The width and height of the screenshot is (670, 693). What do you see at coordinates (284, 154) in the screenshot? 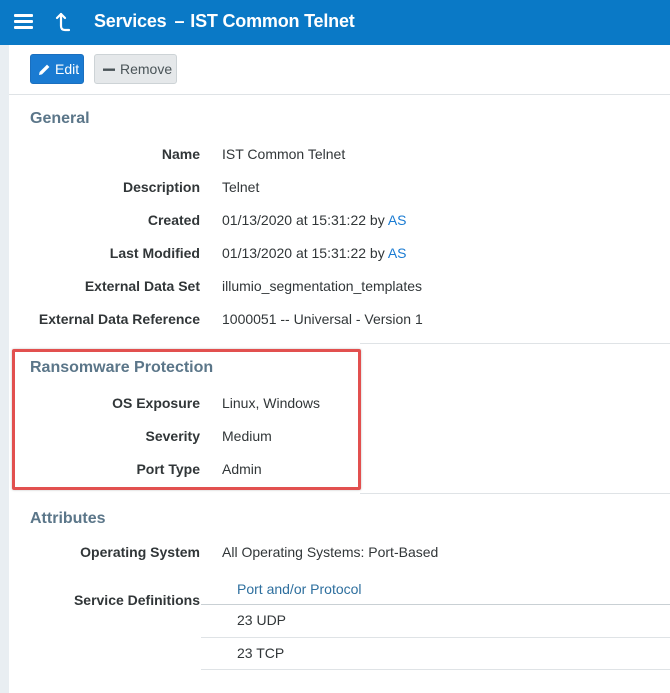
I see `value-name: IST Common Telnet` at bounding box center [284, 154].